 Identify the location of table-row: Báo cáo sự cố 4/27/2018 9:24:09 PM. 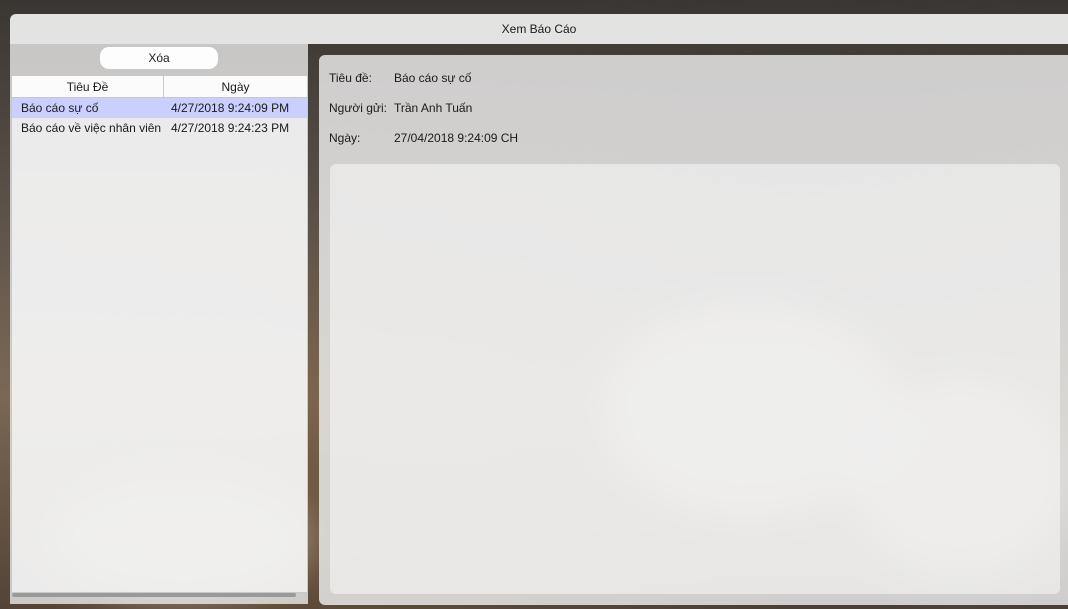
(159, 108).